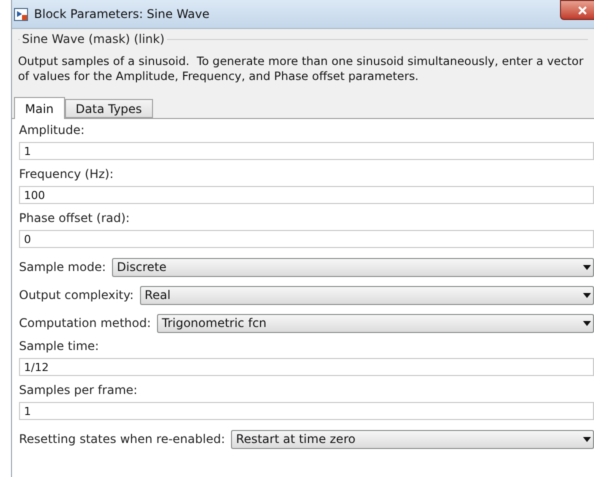 This screenshot has width=594, height=477. I want to click on tab: Data Types, so click(108, 108).